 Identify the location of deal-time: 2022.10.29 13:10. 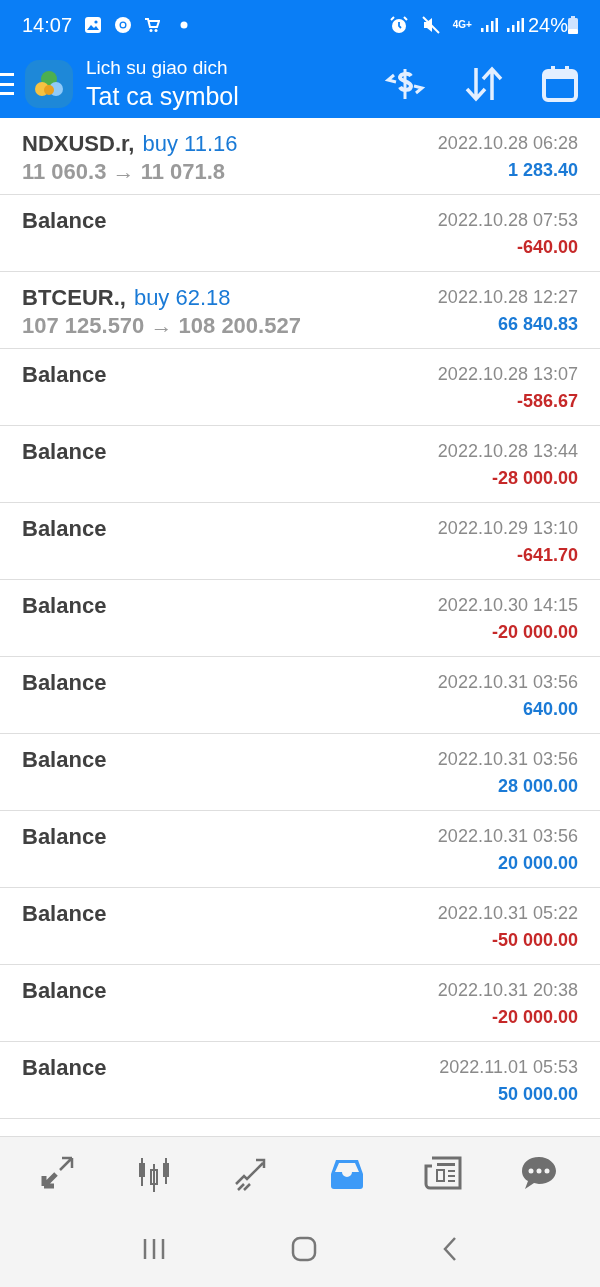
(507, 528).